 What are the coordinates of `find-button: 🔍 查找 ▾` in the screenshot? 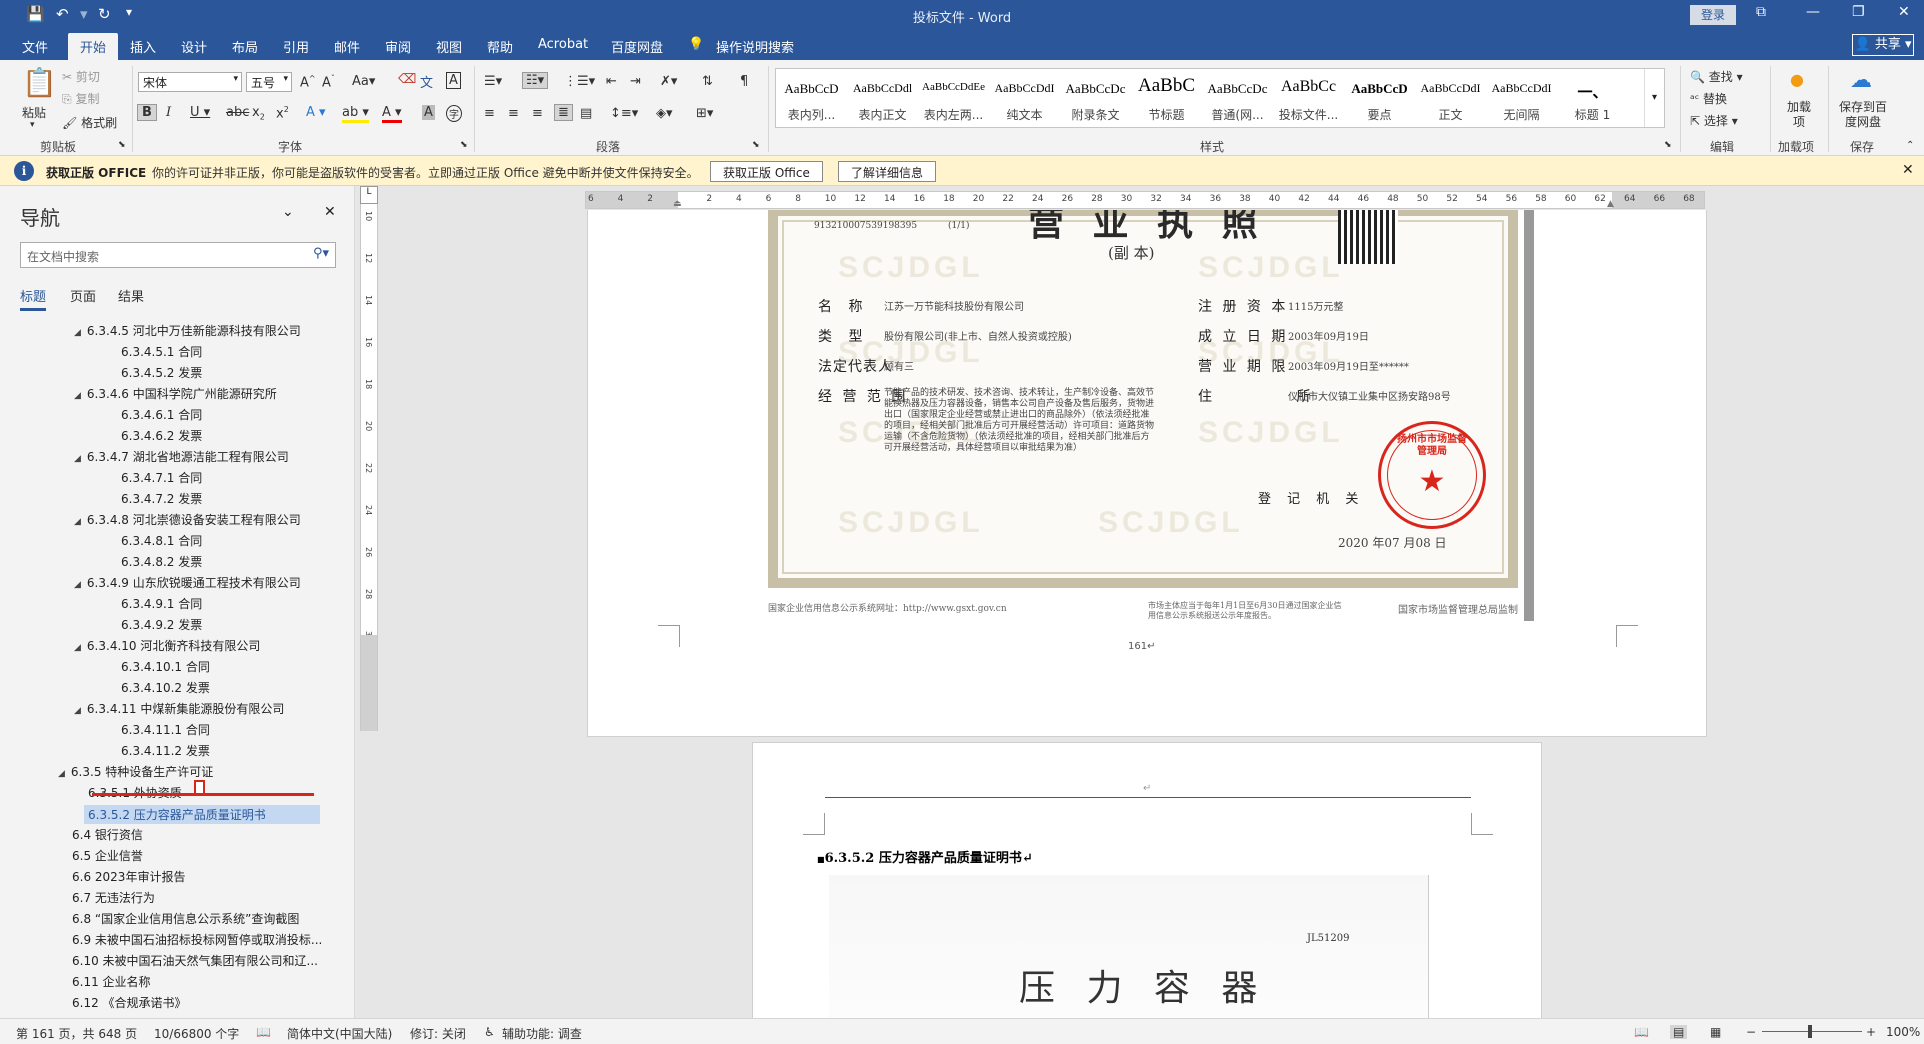 It's located at (1716, 76).